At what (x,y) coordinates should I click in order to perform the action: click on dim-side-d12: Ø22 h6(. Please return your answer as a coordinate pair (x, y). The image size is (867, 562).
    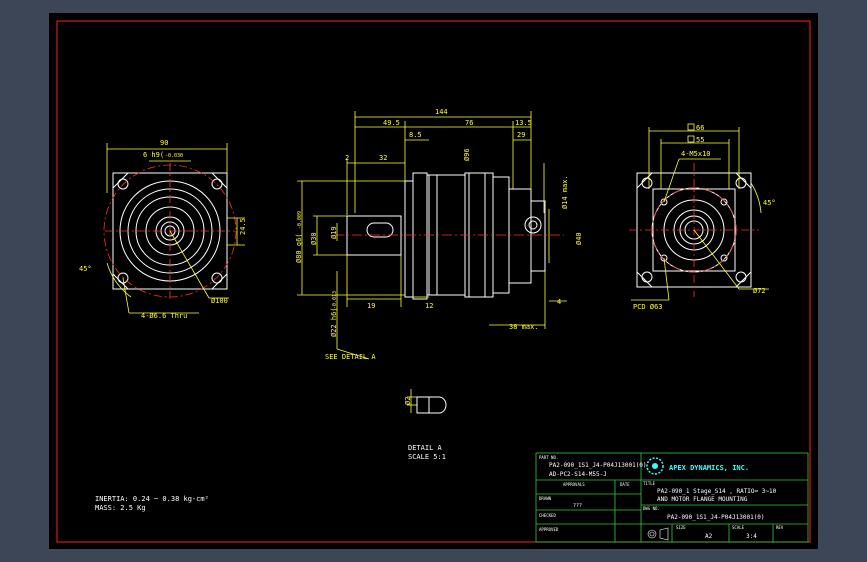
    Looking at the image, I should click on (334, 322).